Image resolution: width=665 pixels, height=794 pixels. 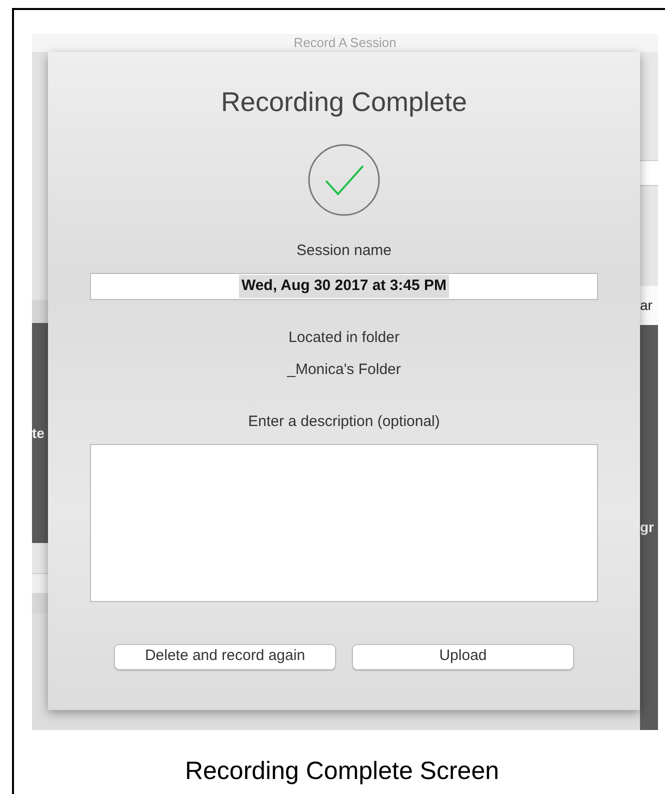 What do you see at coordinates (344, 179) in the screenshot?
I see `checkmark-icon` at bounding box center [344, 179].